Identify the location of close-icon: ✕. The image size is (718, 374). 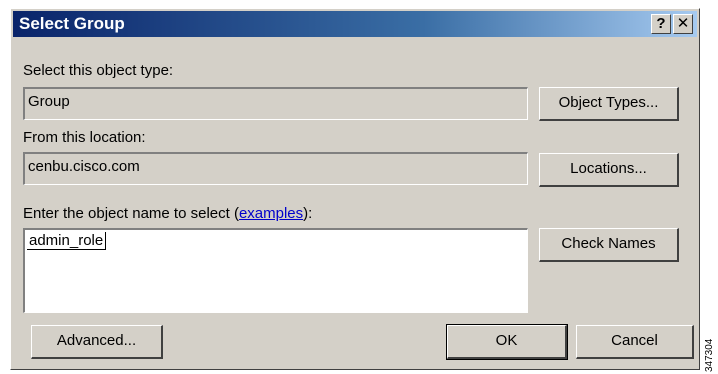
(683, 23).